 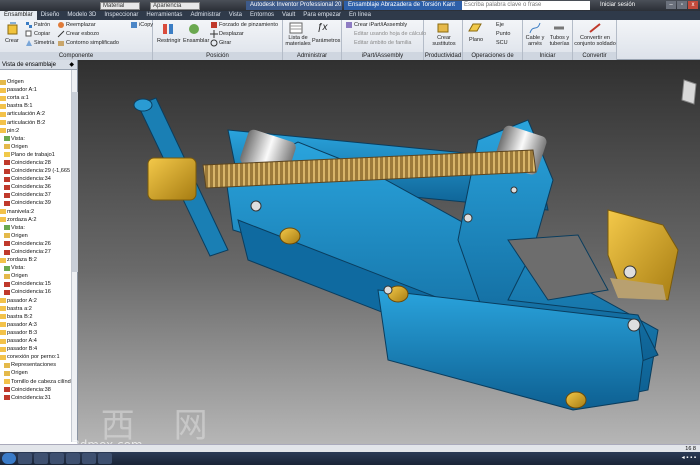 I want to click on browser-tree-item: Coincidencia:27, so click(x=36, y=252).